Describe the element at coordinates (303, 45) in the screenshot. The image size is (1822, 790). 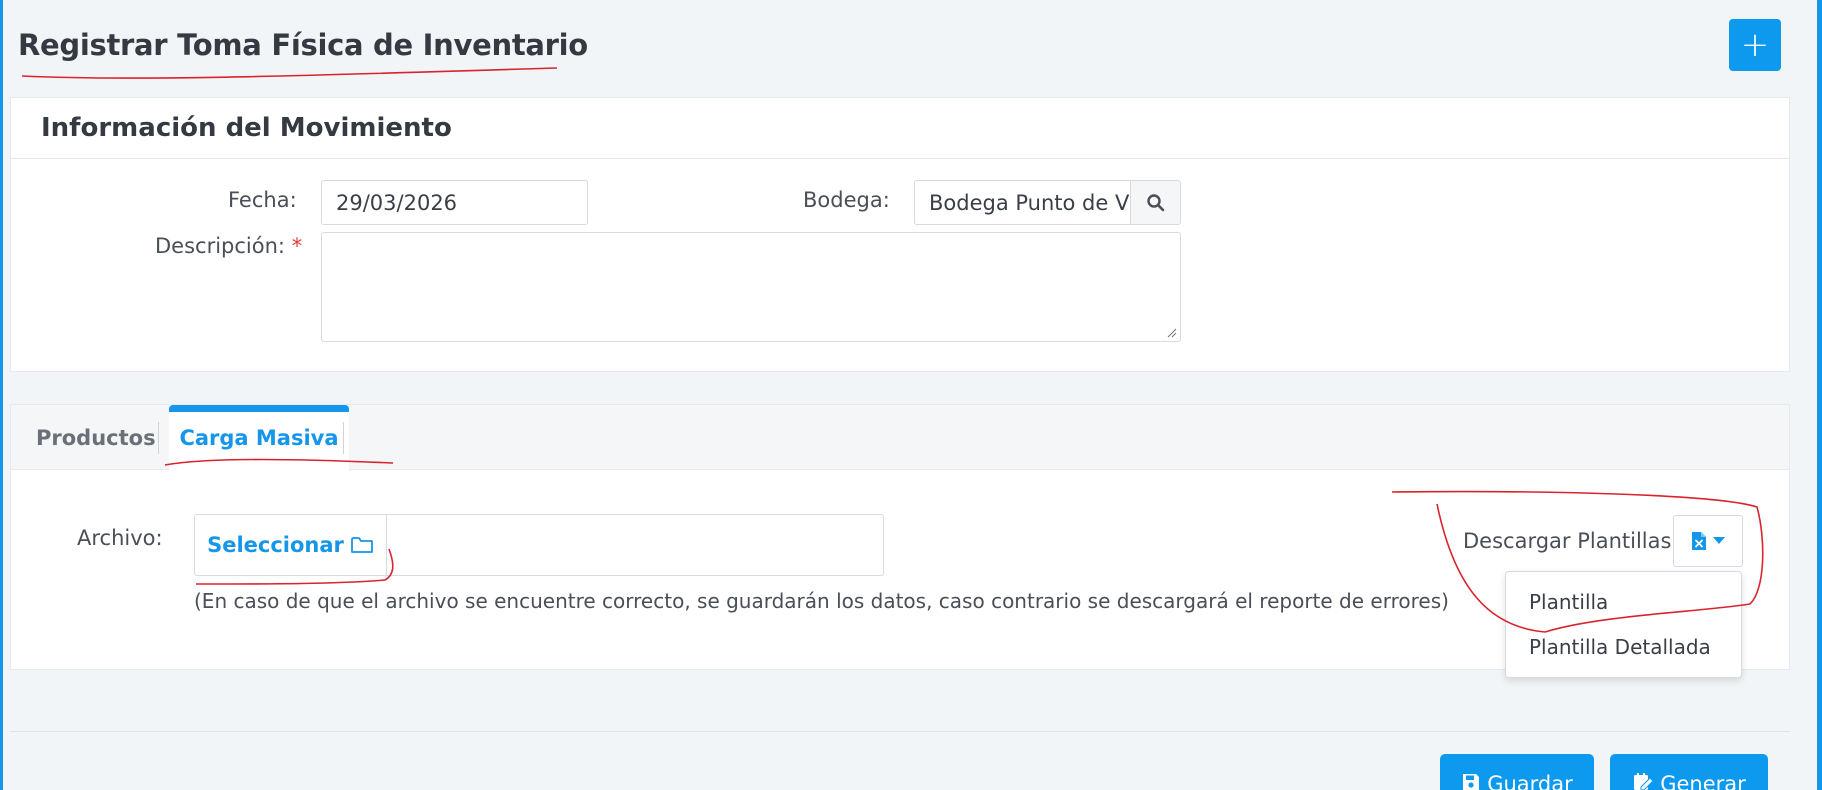
I see `page-title: Registrar Toma Física de Inventario` at that location.